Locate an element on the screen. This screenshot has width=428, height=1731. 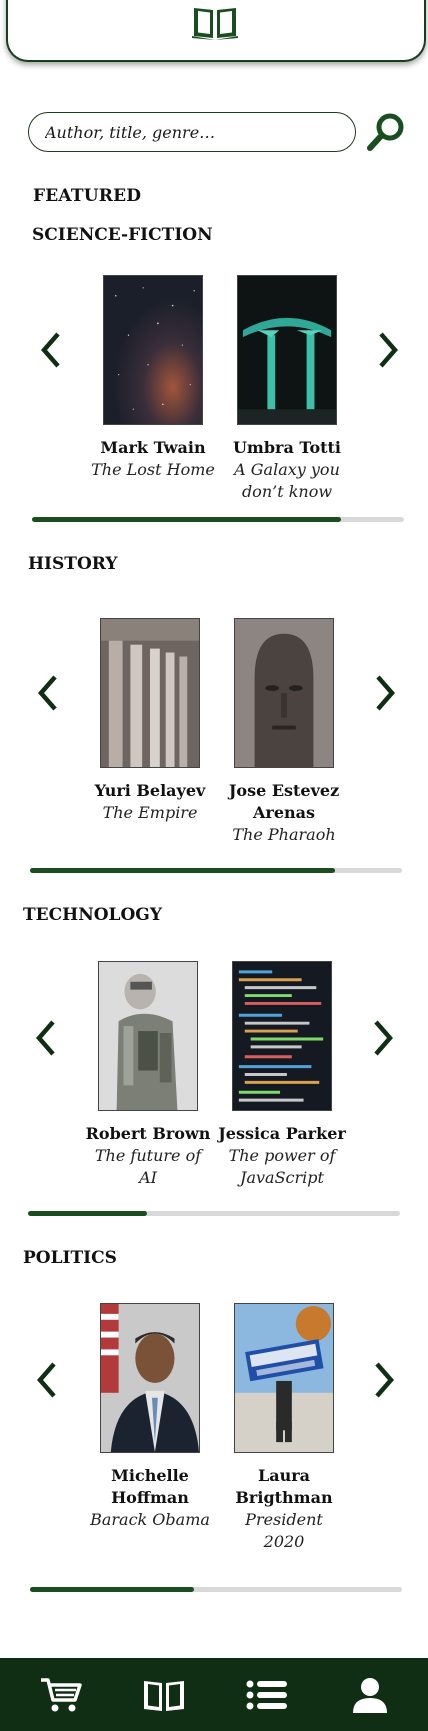
category-title: HISTORY is located at coordinates (73, 564).